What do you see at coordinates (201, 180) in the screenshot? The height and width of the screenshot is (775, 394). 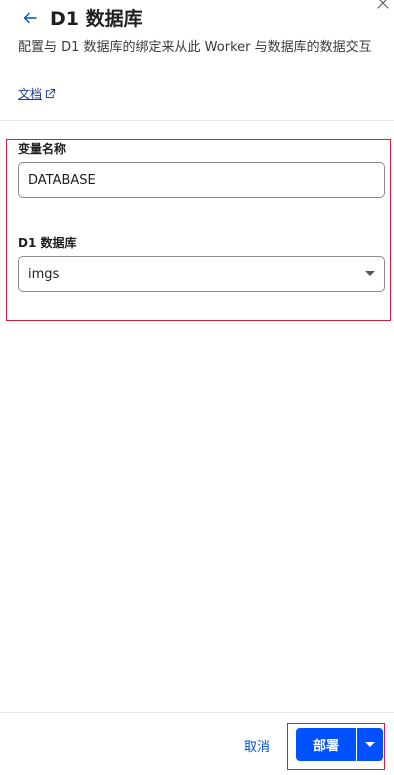 I see `variable-name-input: DATABASE` at bounding box center [201, 180].